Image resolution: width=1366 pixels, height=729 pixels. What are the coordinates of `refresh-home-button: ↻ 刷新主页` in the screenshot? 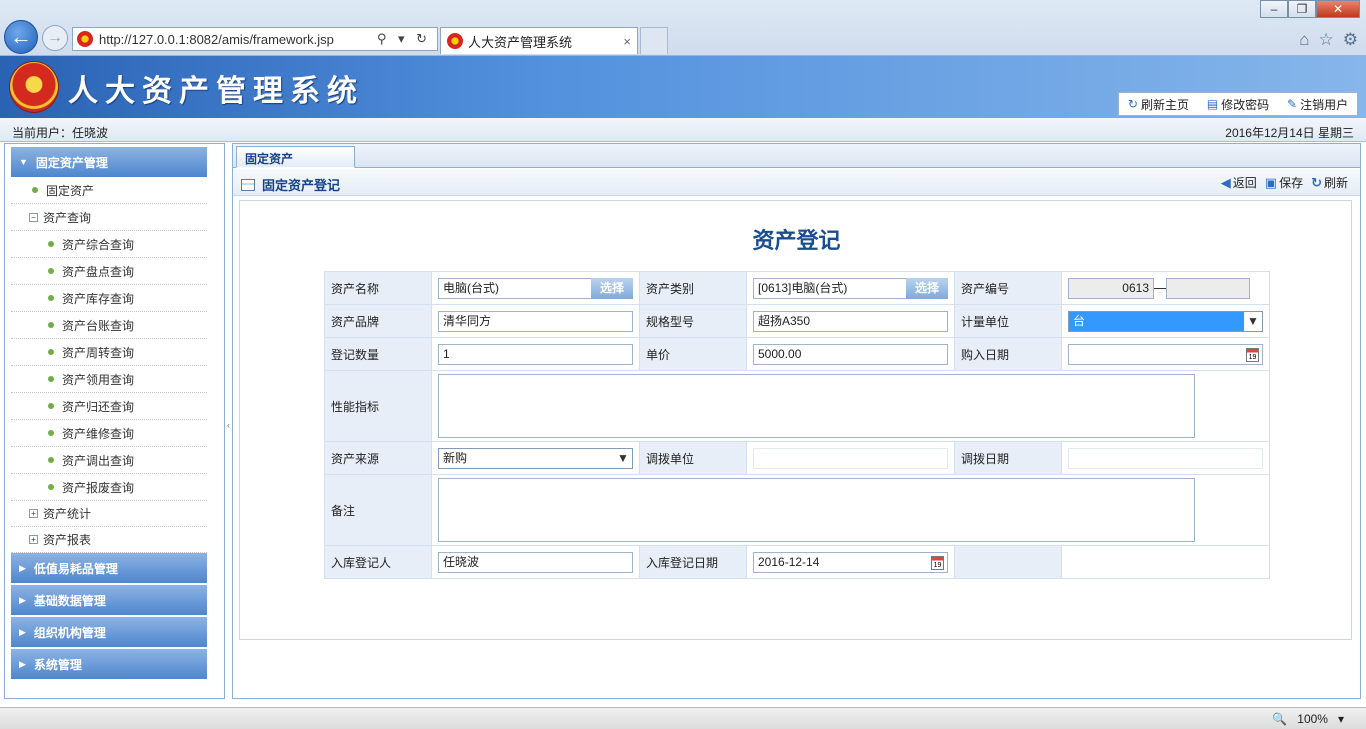 It's located at (1158, 104).